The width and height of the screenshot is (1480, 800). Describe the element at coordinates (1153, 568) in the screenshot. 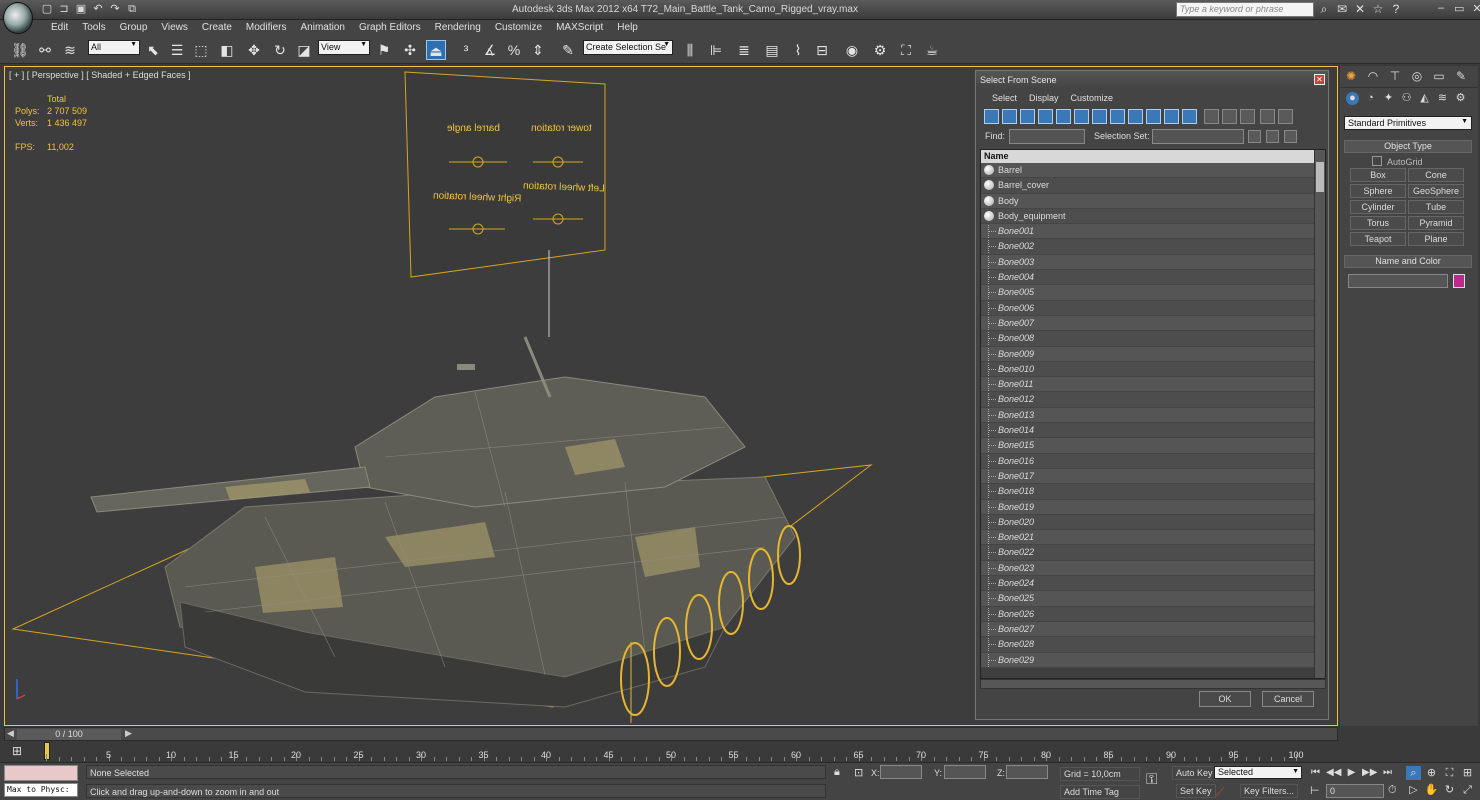

I see `list-item: Bone023` at that location.